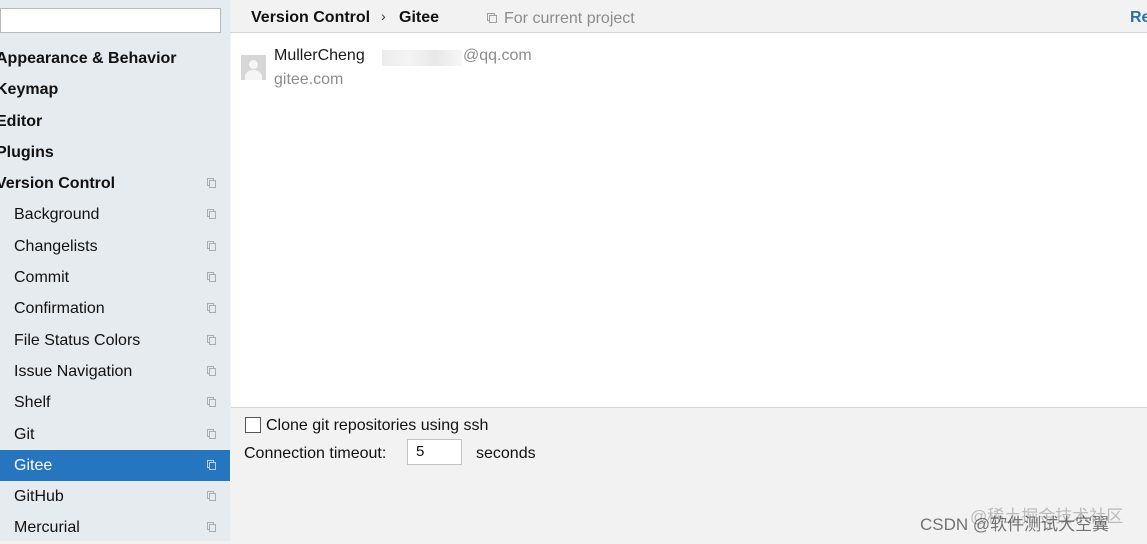  Describe the element at coordinates (24, 434) in the screenshot. I see `nav-label: Git` at that location.